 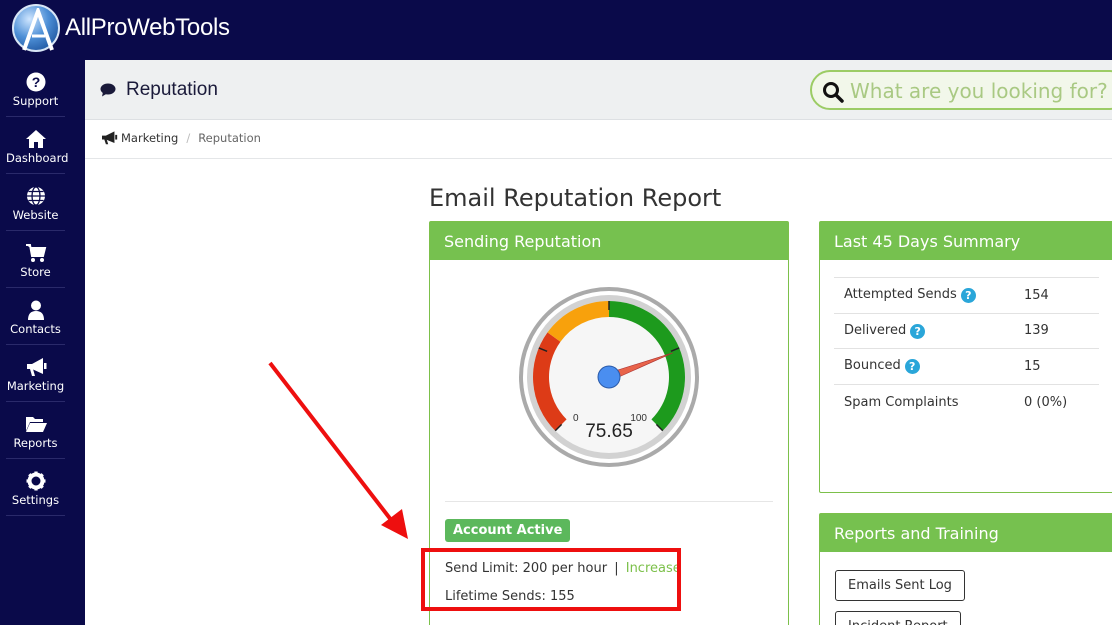 I want to click on panel-title: Sending Reputation, so click(x=609, y=241).